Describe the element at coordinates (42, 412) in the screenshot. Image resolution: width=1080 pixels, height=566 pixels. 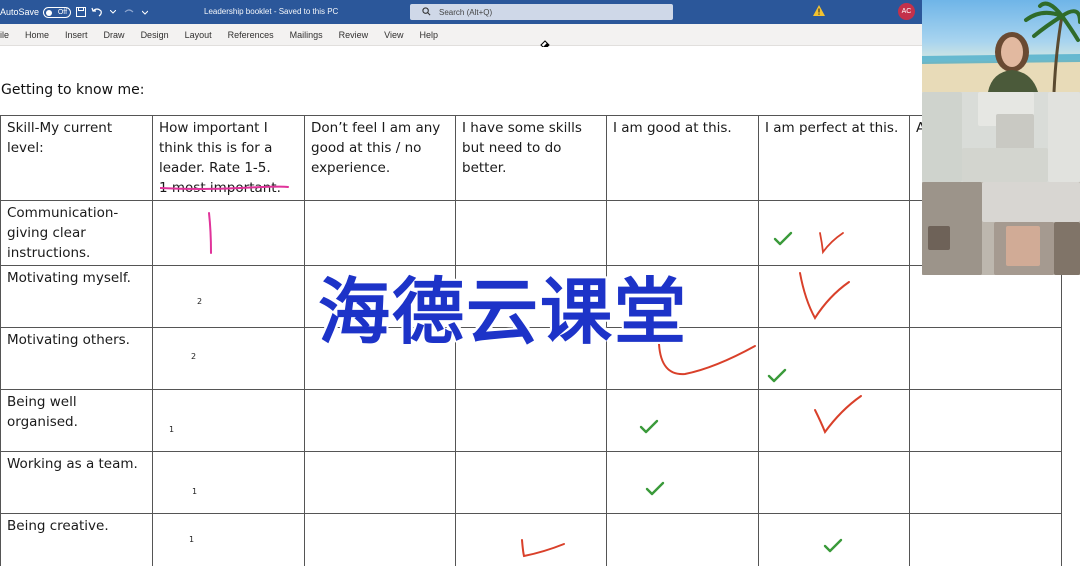
I see `skill-label: Being well organised.` at that location.